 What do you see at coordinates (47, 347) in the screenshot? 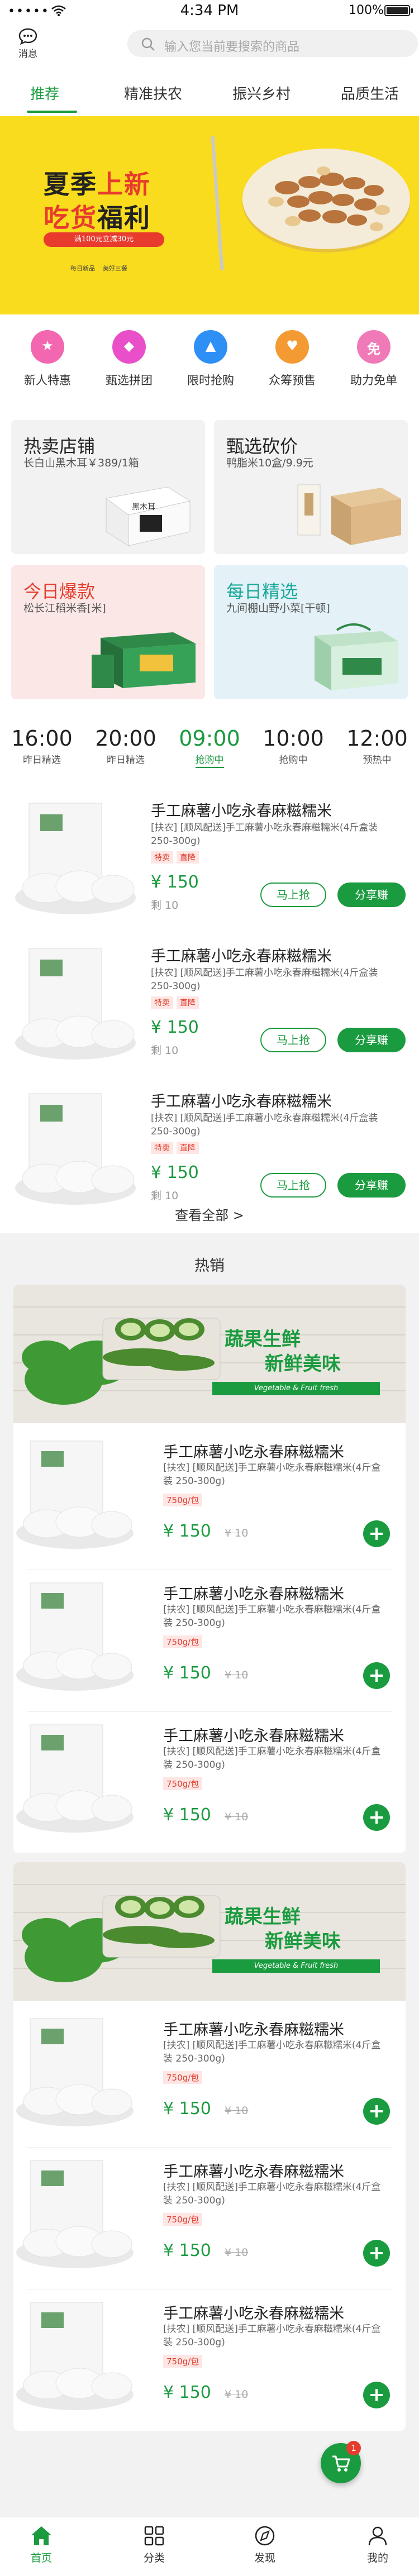
I see `gift-icon: ★` at bounding box center [47, 347].